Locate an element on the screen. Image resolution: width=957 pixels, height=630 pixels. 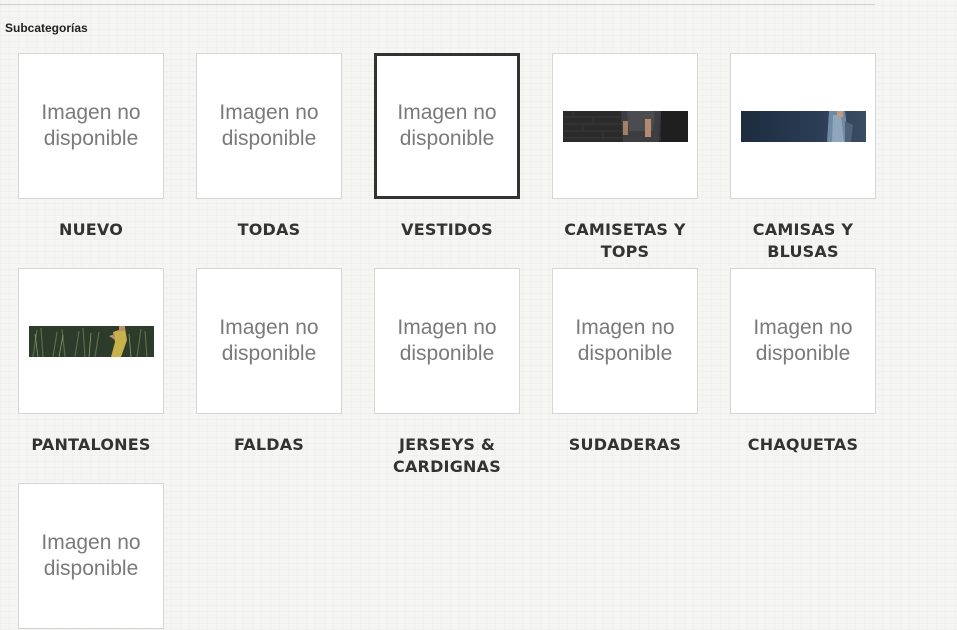
subcategory-tile-extra: Imagen no disponible is located at coordinates (91, 556).